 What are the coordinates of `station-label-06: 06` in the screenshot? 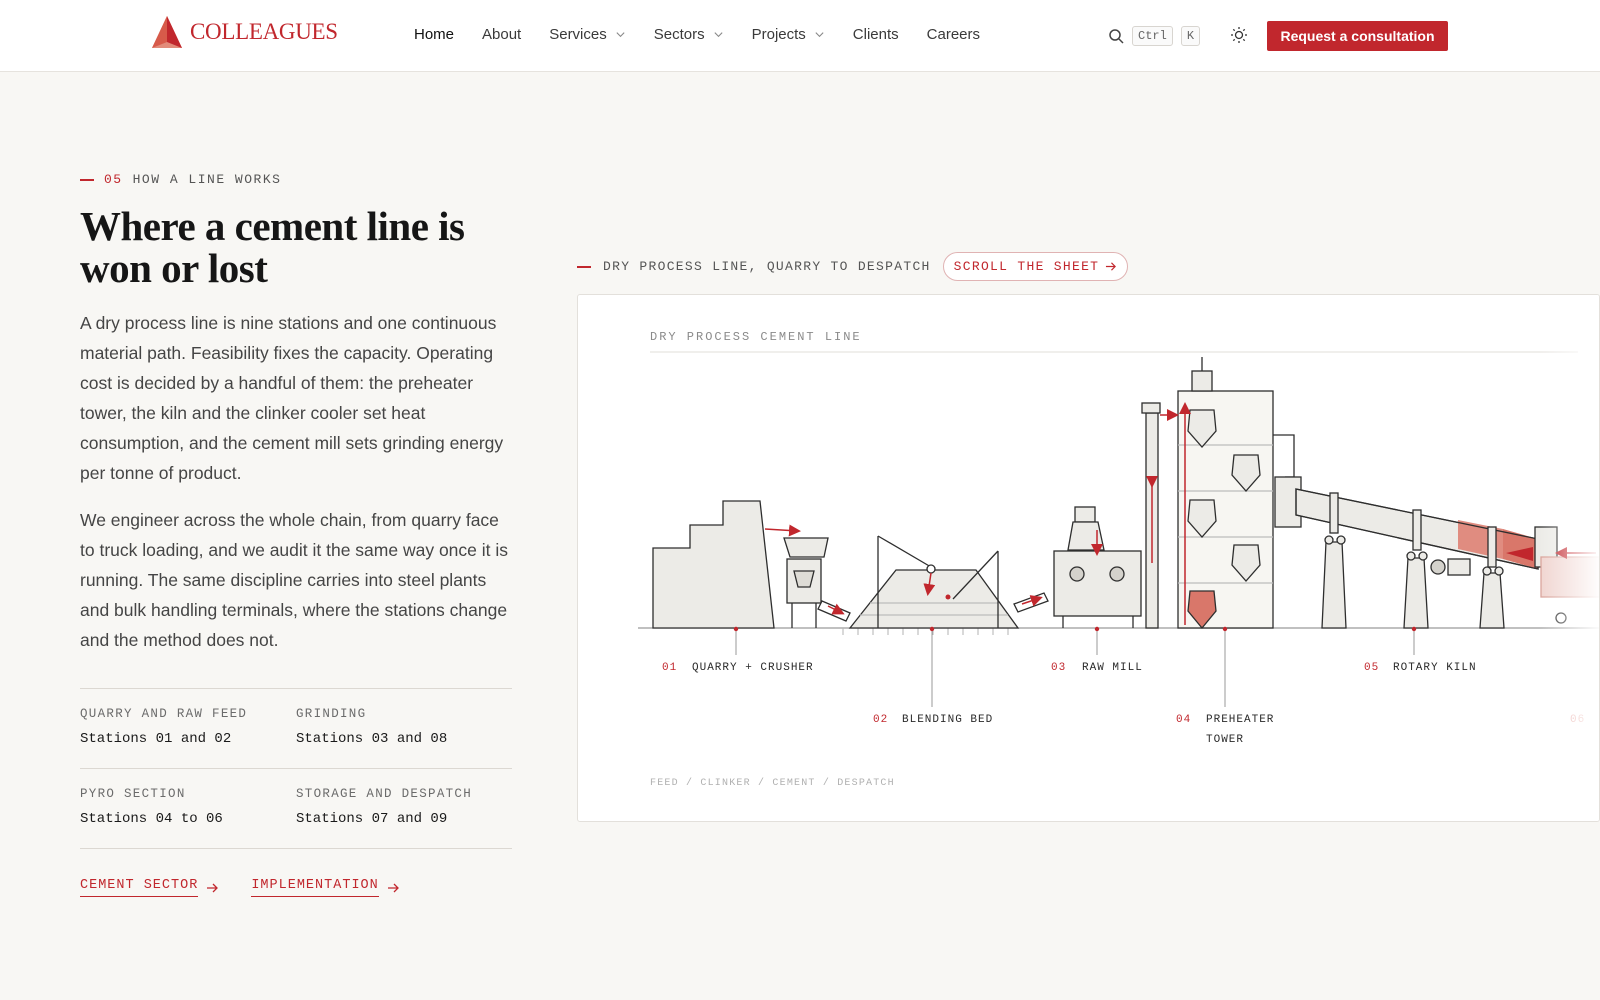 It's located at (1577, 720).